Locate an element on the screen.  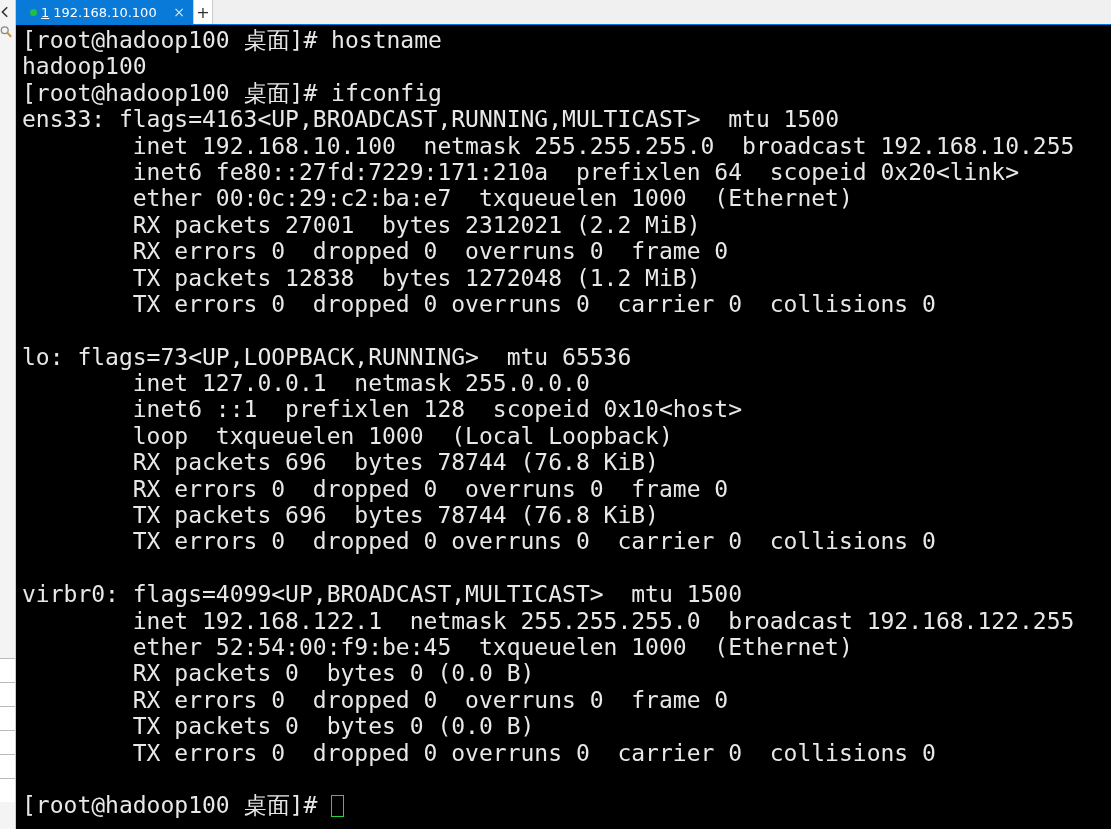
shell-command: hostname is located at coordinates (386, 40).